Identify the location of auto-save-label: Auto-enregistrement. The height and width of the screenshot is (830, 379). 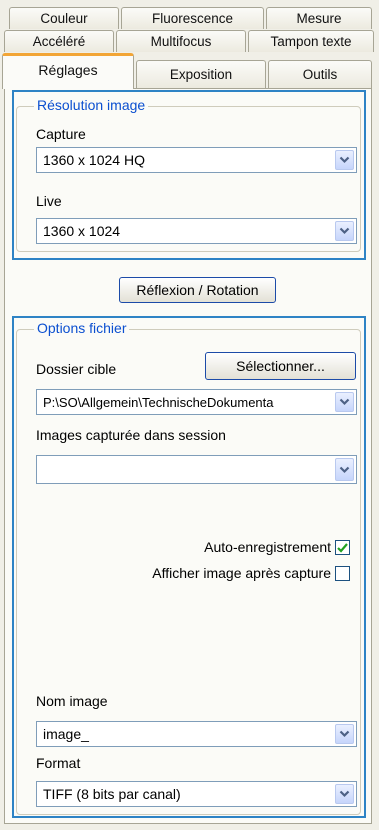
(267, 547).